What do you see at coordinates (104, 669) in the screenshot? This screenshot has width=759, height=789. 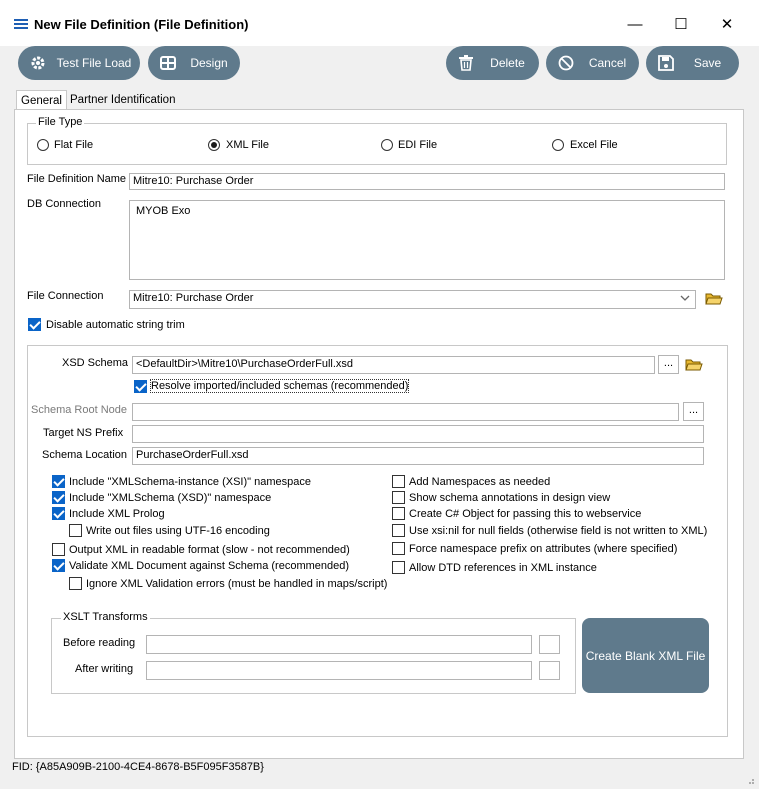 I see `after-writing-label: After writing` at bounding box center [104, 669].